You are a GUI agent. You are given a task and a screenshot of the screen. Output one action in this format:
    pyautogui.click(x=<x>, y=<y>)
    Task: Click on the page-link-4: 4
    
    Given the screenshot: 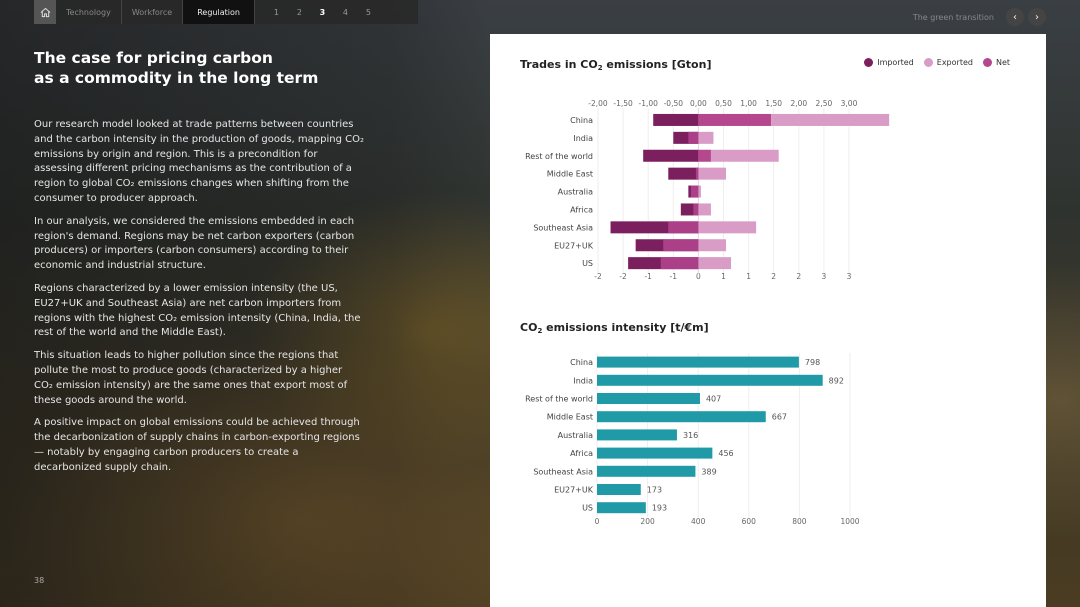 What is the action you would take?
    pyautogui.click(x=345, y=12)
    